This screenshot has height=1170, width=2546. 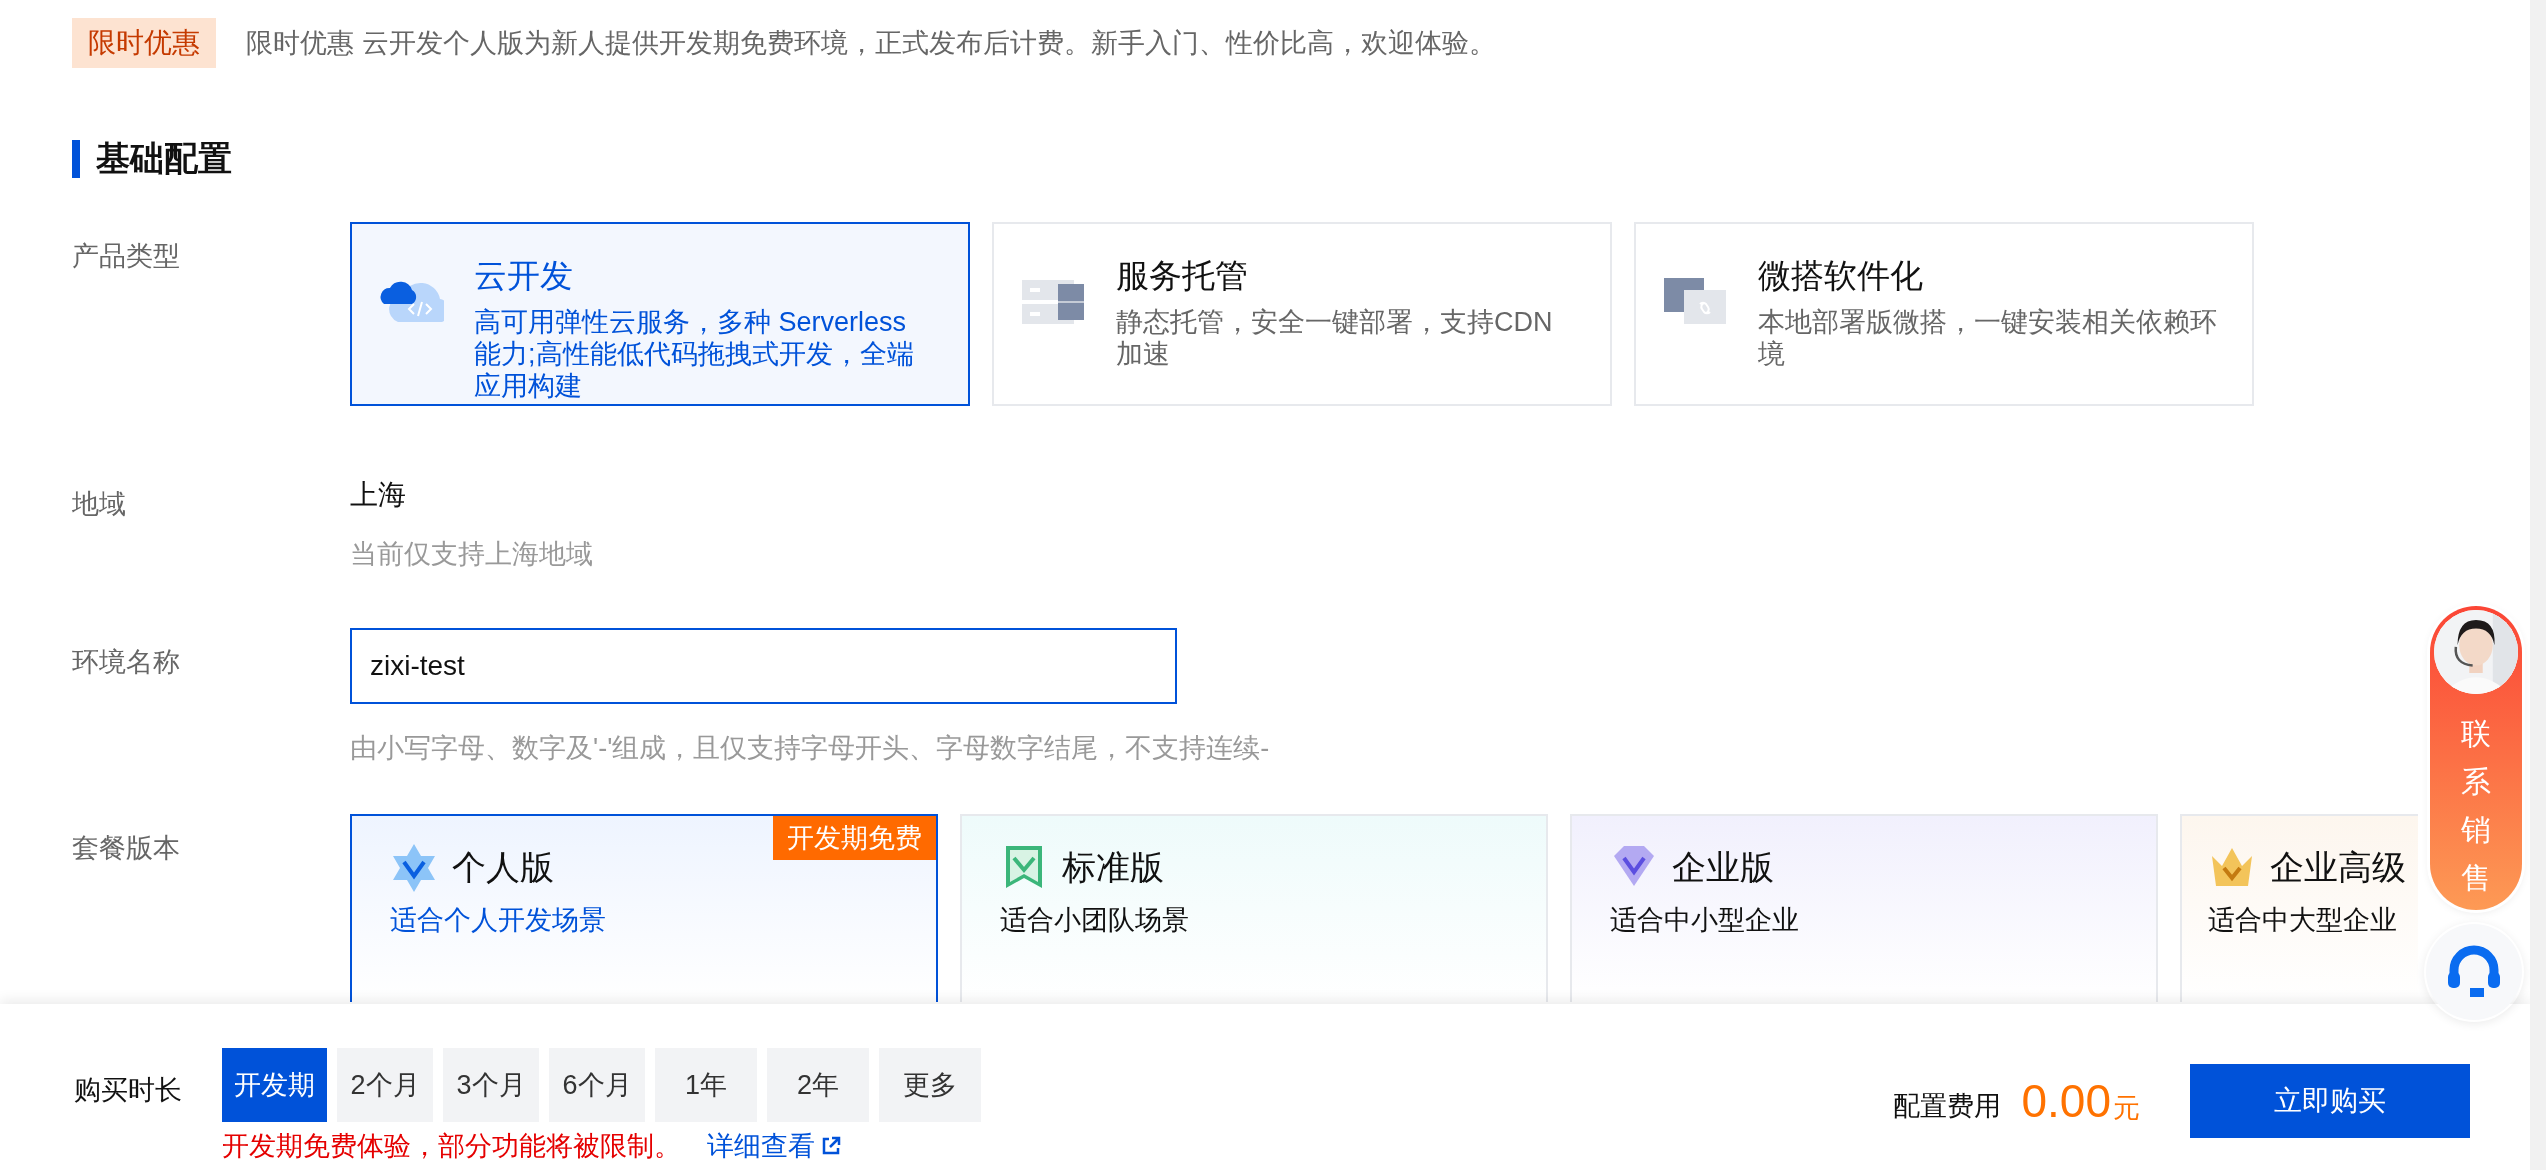 What do you see at coordinates (126, 848) in the screenshot?
I see `field-label: 套餐版本` at bounding box center [126, 848].